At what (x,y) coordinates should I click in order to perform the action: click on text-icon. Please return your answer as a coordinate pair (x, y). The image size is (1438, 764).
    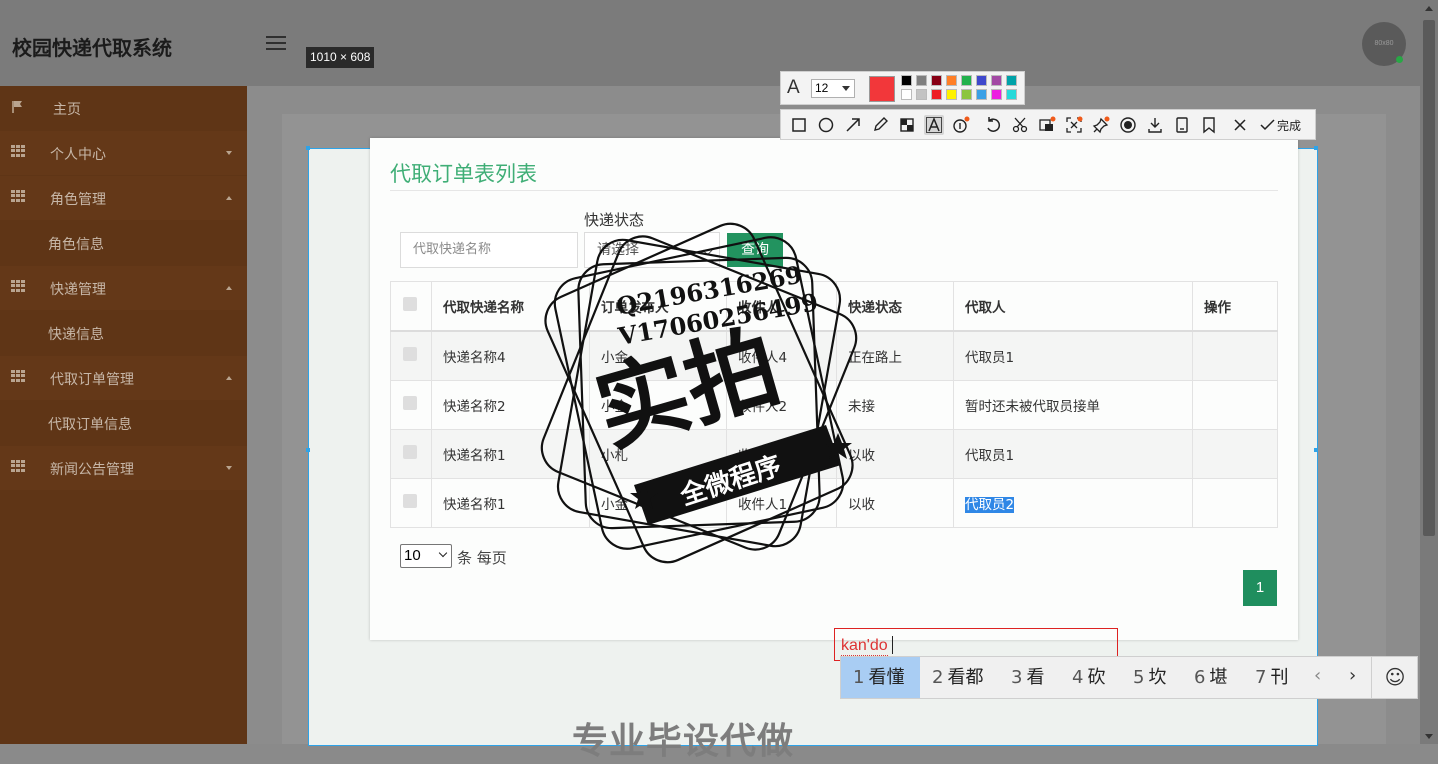
    Looking at the image, I should click on (934, 125).